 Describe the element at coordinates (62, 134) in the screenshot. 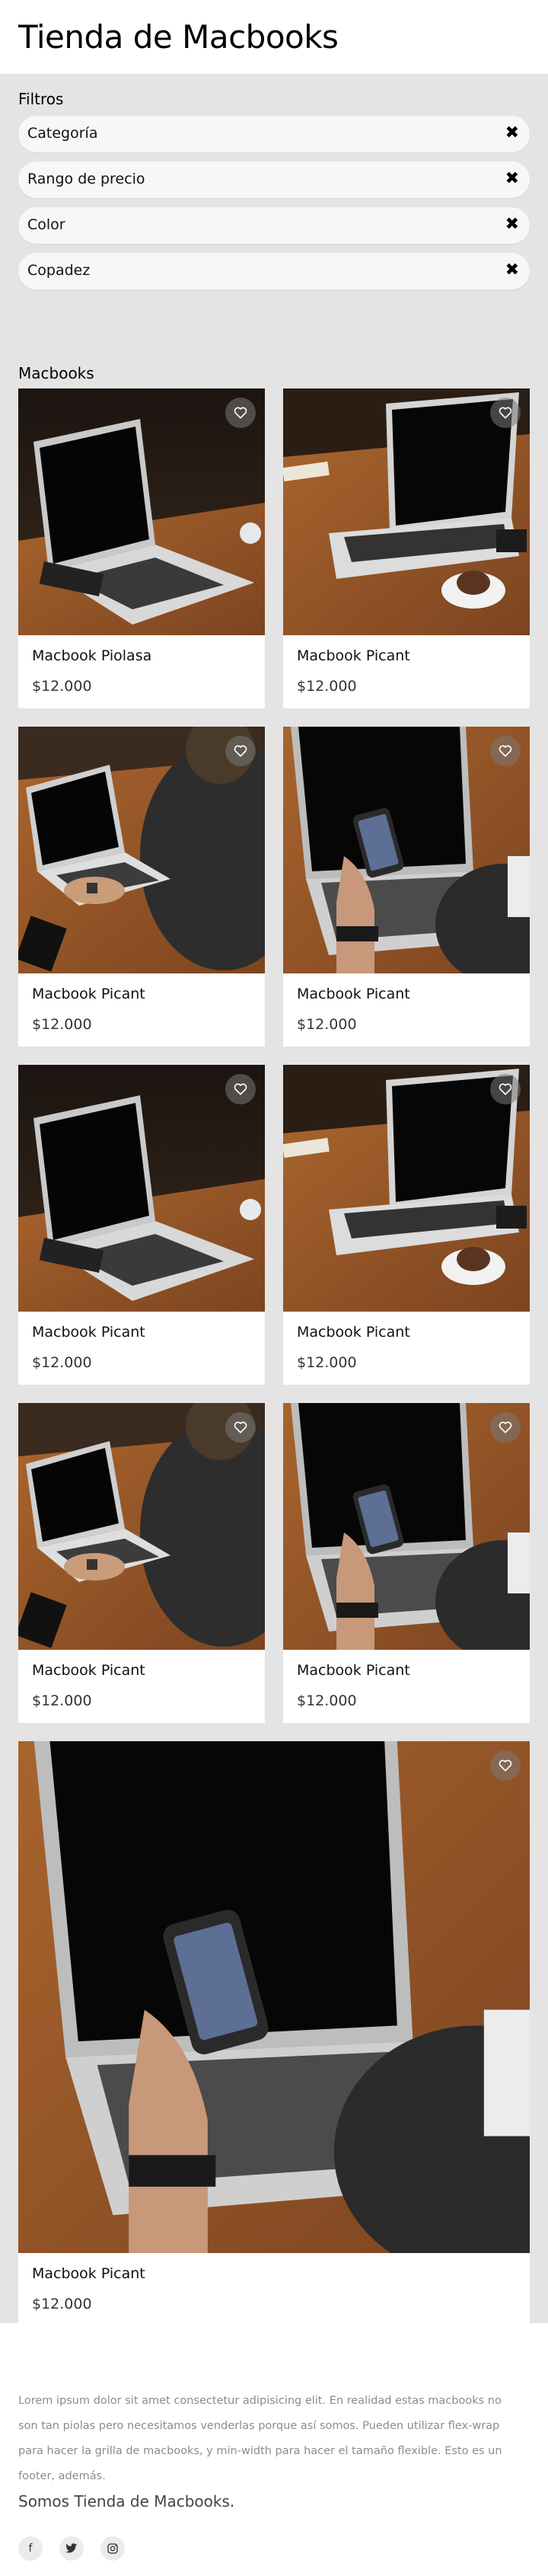

I see `filter-label: Categoría` at that location.